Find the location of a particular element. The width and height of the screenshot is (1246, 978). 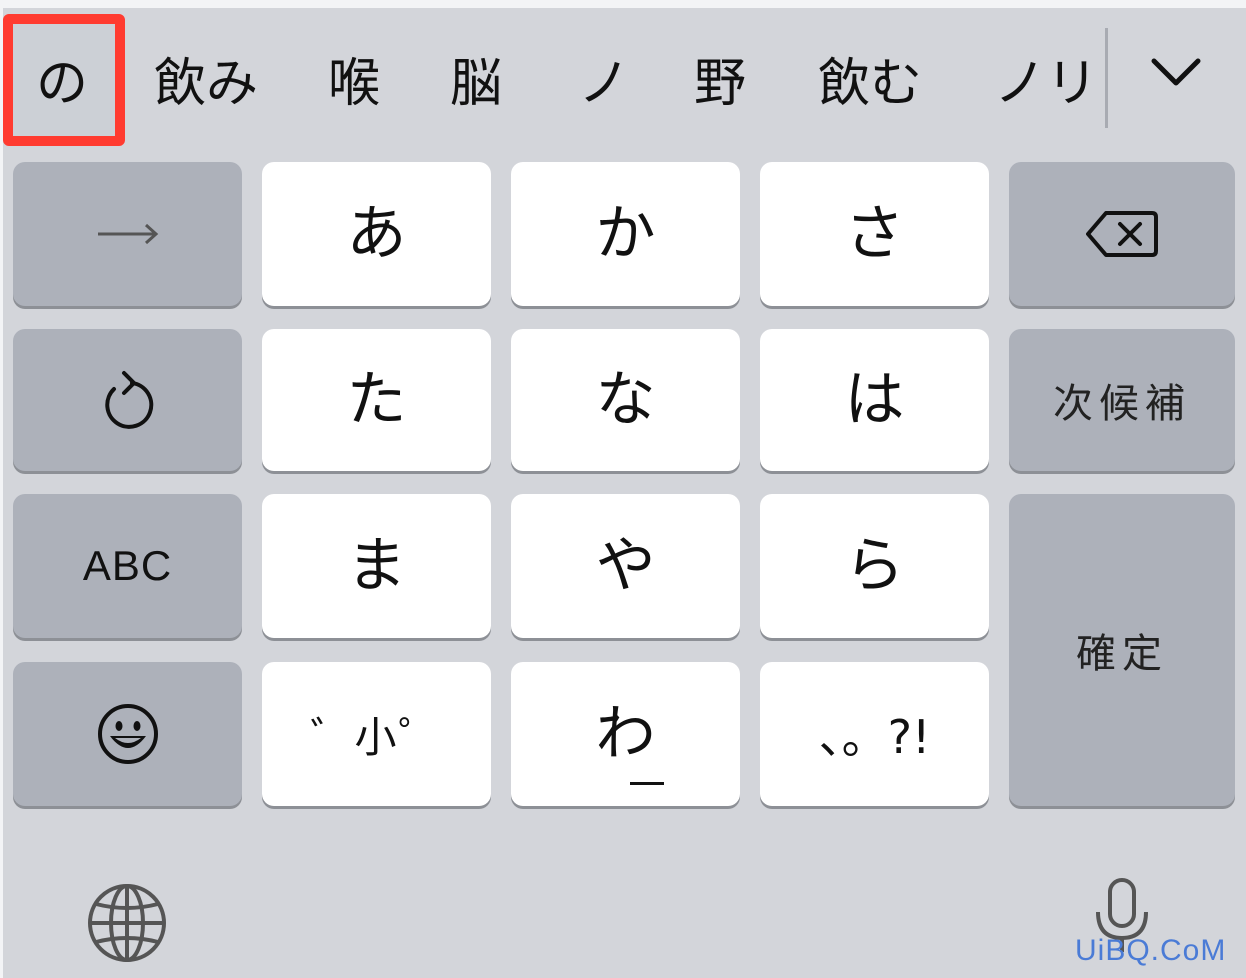

candidate-bar: の 飲み 喉 脳 ノ 野 飲む ノリ is located at coordinates (623, 78).